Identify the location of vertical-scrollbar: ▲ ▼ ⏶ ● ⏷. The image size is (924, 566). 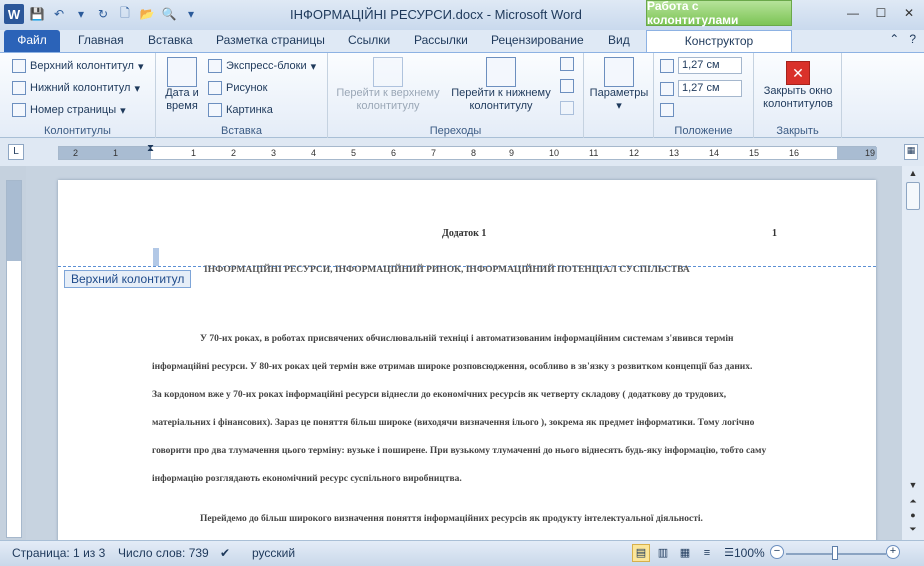
(913, 353).